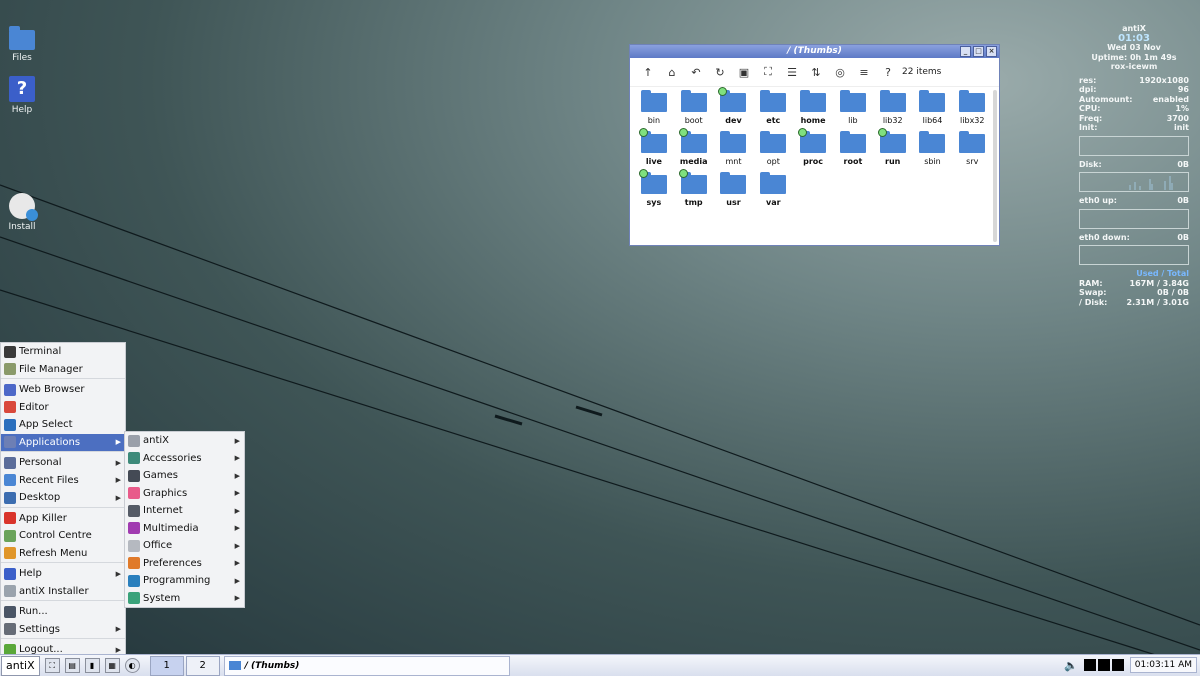 This screenshot has height=676, width=1200. What do you see at coordinates (366, 665) in the screenshot?
I see `task-button: / (Thumbs)` at bounding box center [366, 665].